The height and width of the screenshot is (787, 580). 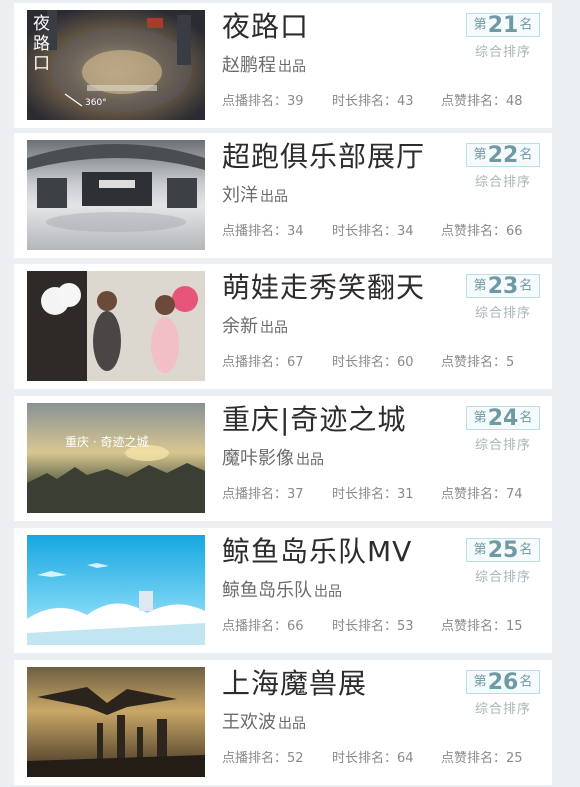 What do you see at coordinates (514, 626) in the screenshot?
I see `like-rank-value: 15` at bounding box center [514, 626].